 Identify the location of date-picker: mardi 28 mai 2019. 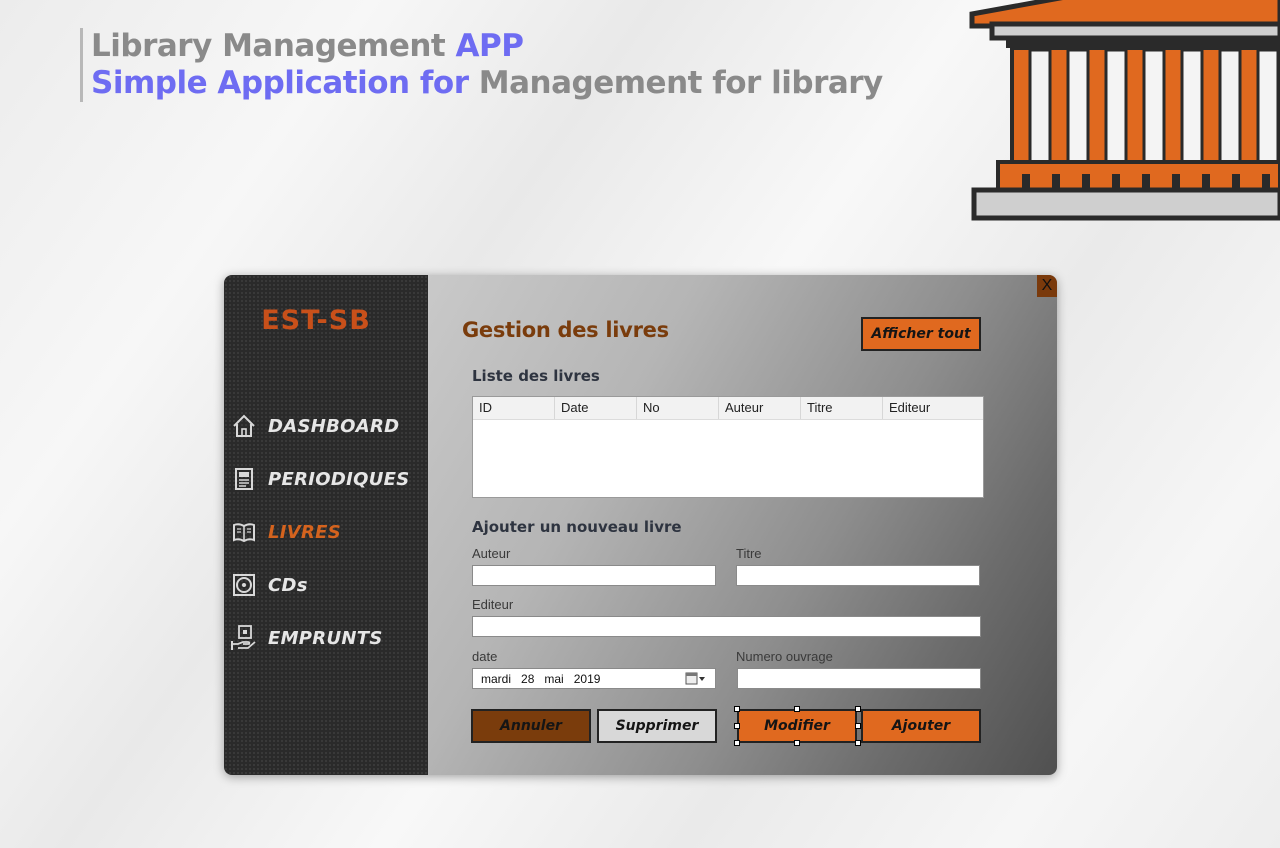
(594, 678).